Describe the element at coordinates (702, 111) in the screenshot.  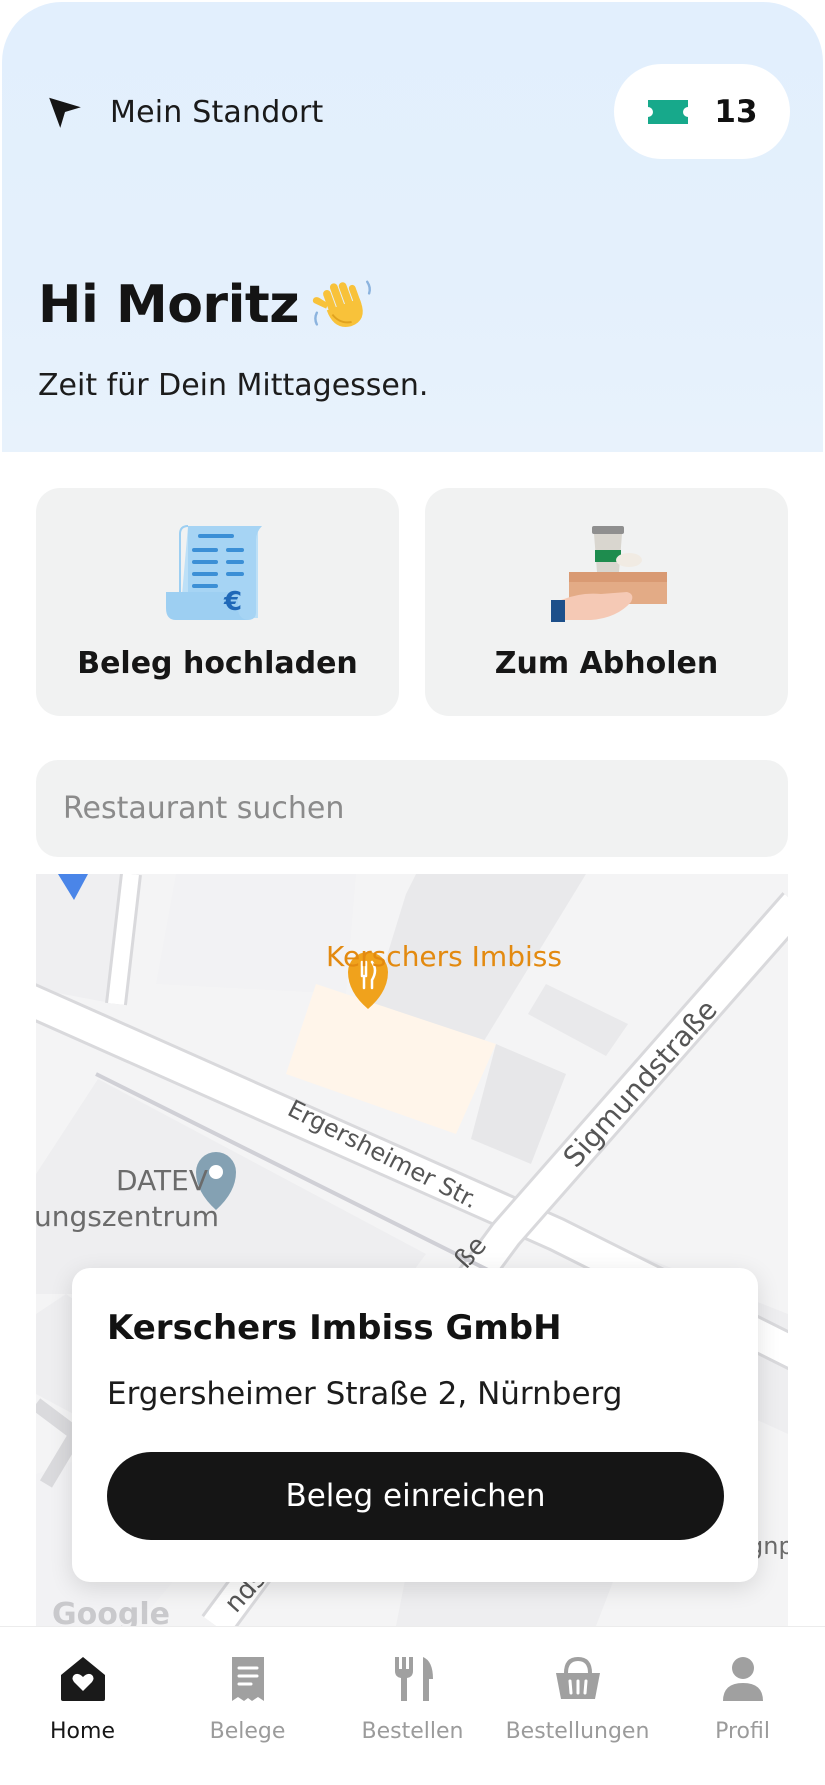
I see `voucher-counter: 13` at that location.